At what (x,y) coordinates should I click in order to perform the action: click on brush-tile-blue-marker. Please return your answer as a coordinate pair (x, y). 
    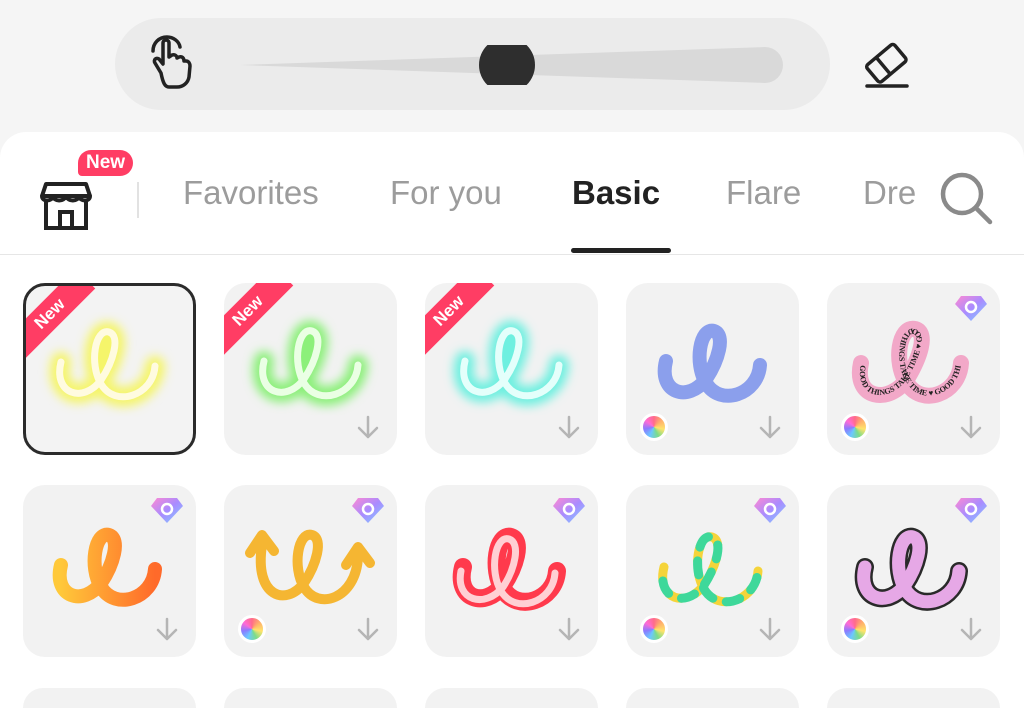
    Looking at the image, I should click on (712, 369).